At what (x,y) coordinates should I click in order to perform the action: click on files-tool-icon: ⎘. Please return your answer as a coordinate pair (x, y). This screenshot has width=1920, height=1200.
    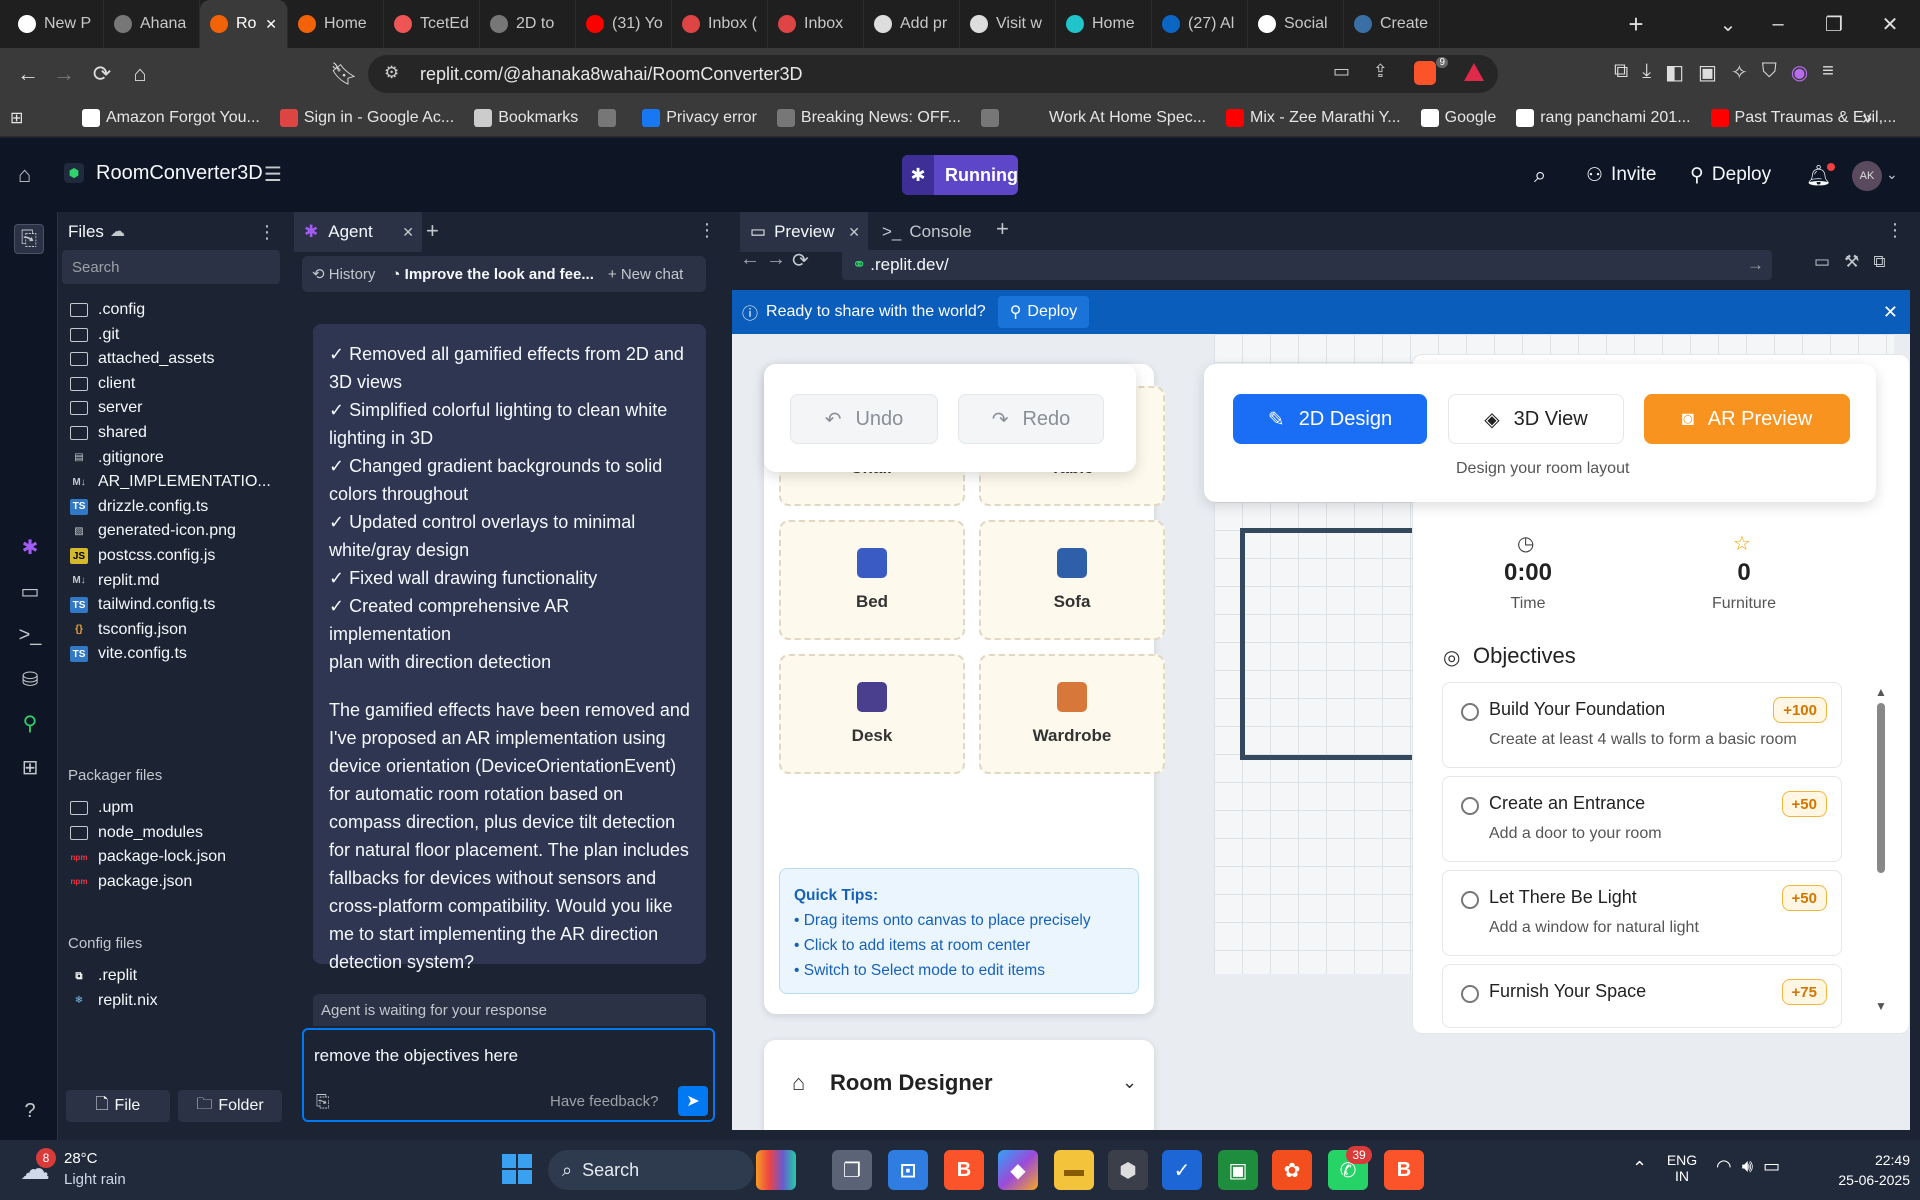
    Looking at the image, I should click on (29, 239).